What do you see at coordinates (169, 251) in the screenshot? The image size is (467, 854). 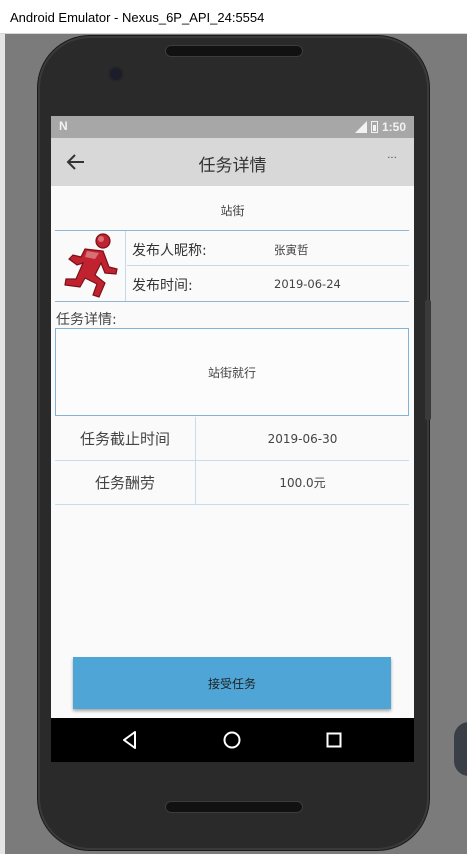 I see `publisher-label: 发布人昵称:` at bounding box center [169, 251].